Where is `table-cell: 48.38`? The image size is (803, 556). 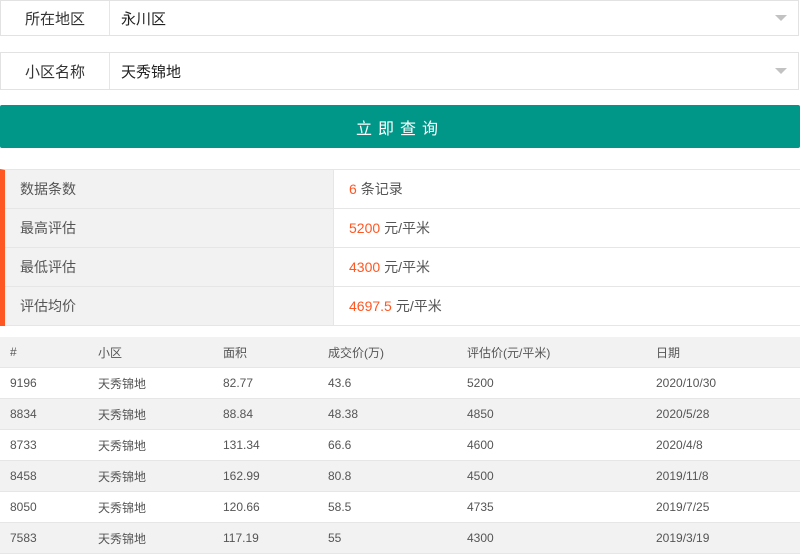 table-cell: 48.38 is located at coordinates (387, 414).